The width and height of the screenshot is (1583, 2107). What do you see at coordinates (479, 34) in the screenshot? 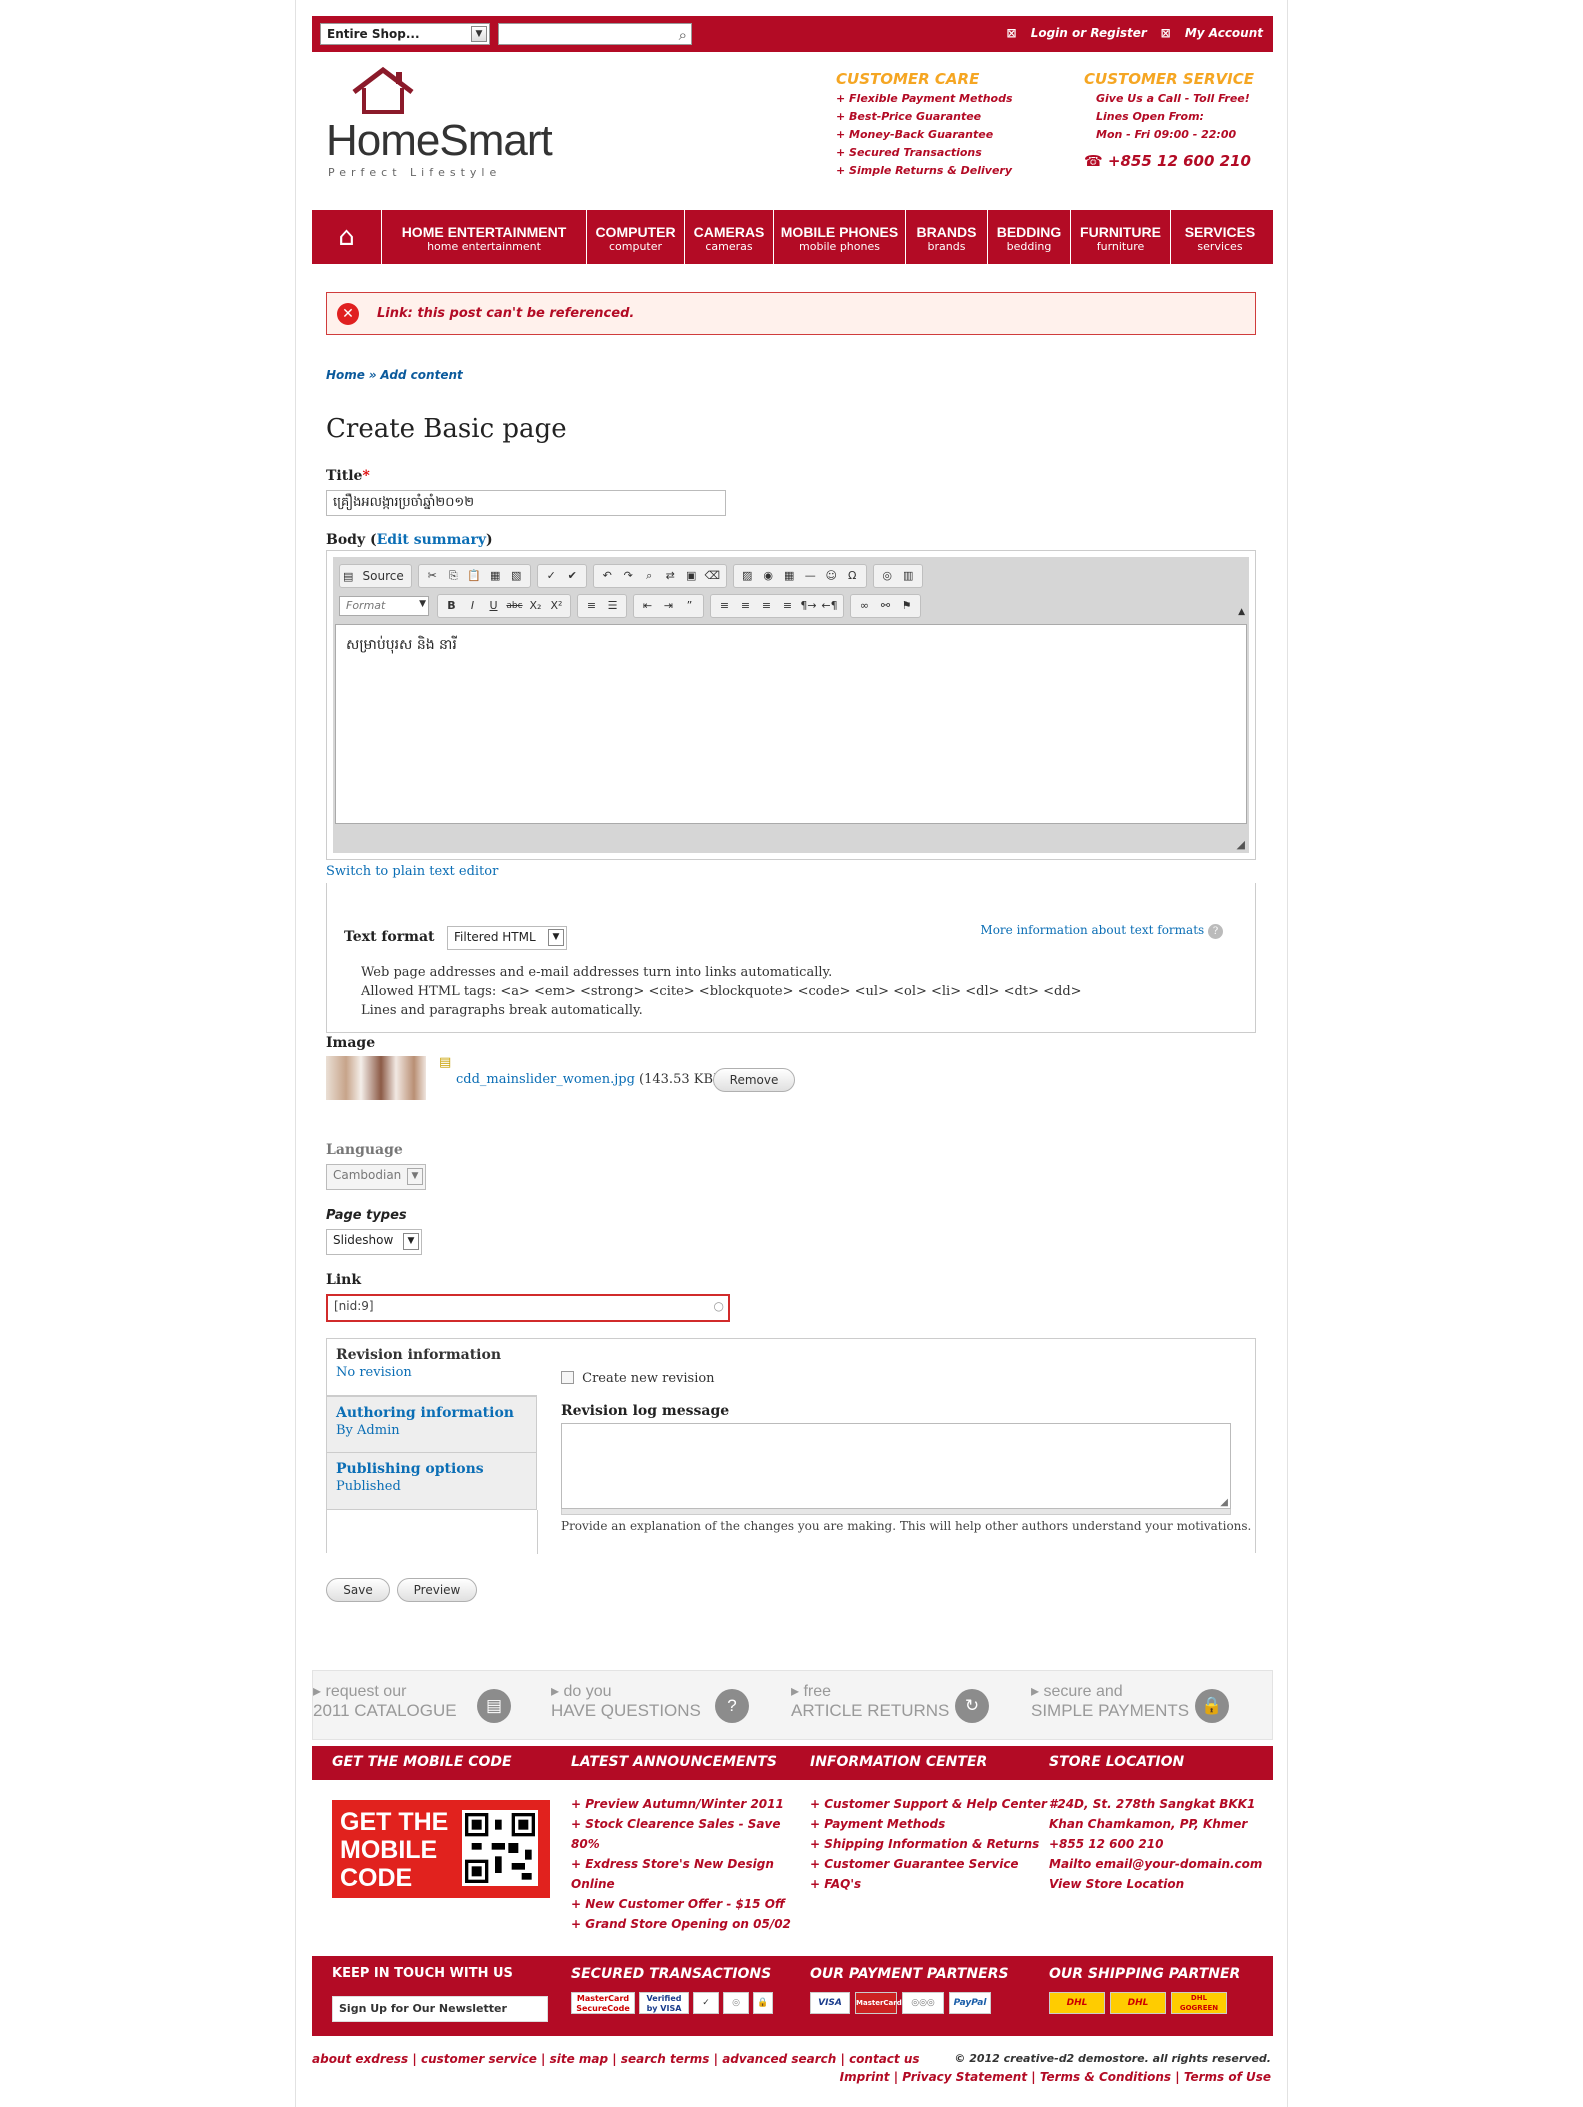
I see `chevron-down-icon: ▼` at bounding box center [479, 34].